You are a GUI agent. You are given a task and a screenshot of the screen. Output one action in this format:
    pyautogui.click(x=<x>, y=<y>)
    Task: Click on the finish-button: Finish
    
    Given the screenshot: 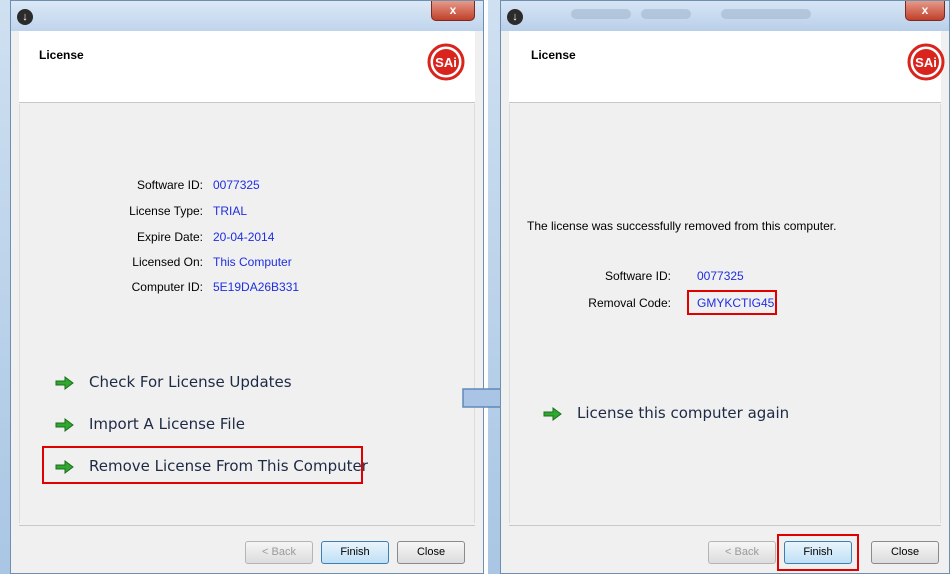 What is the action you would take?
    pyautogui.click(x=355, y=552)
    